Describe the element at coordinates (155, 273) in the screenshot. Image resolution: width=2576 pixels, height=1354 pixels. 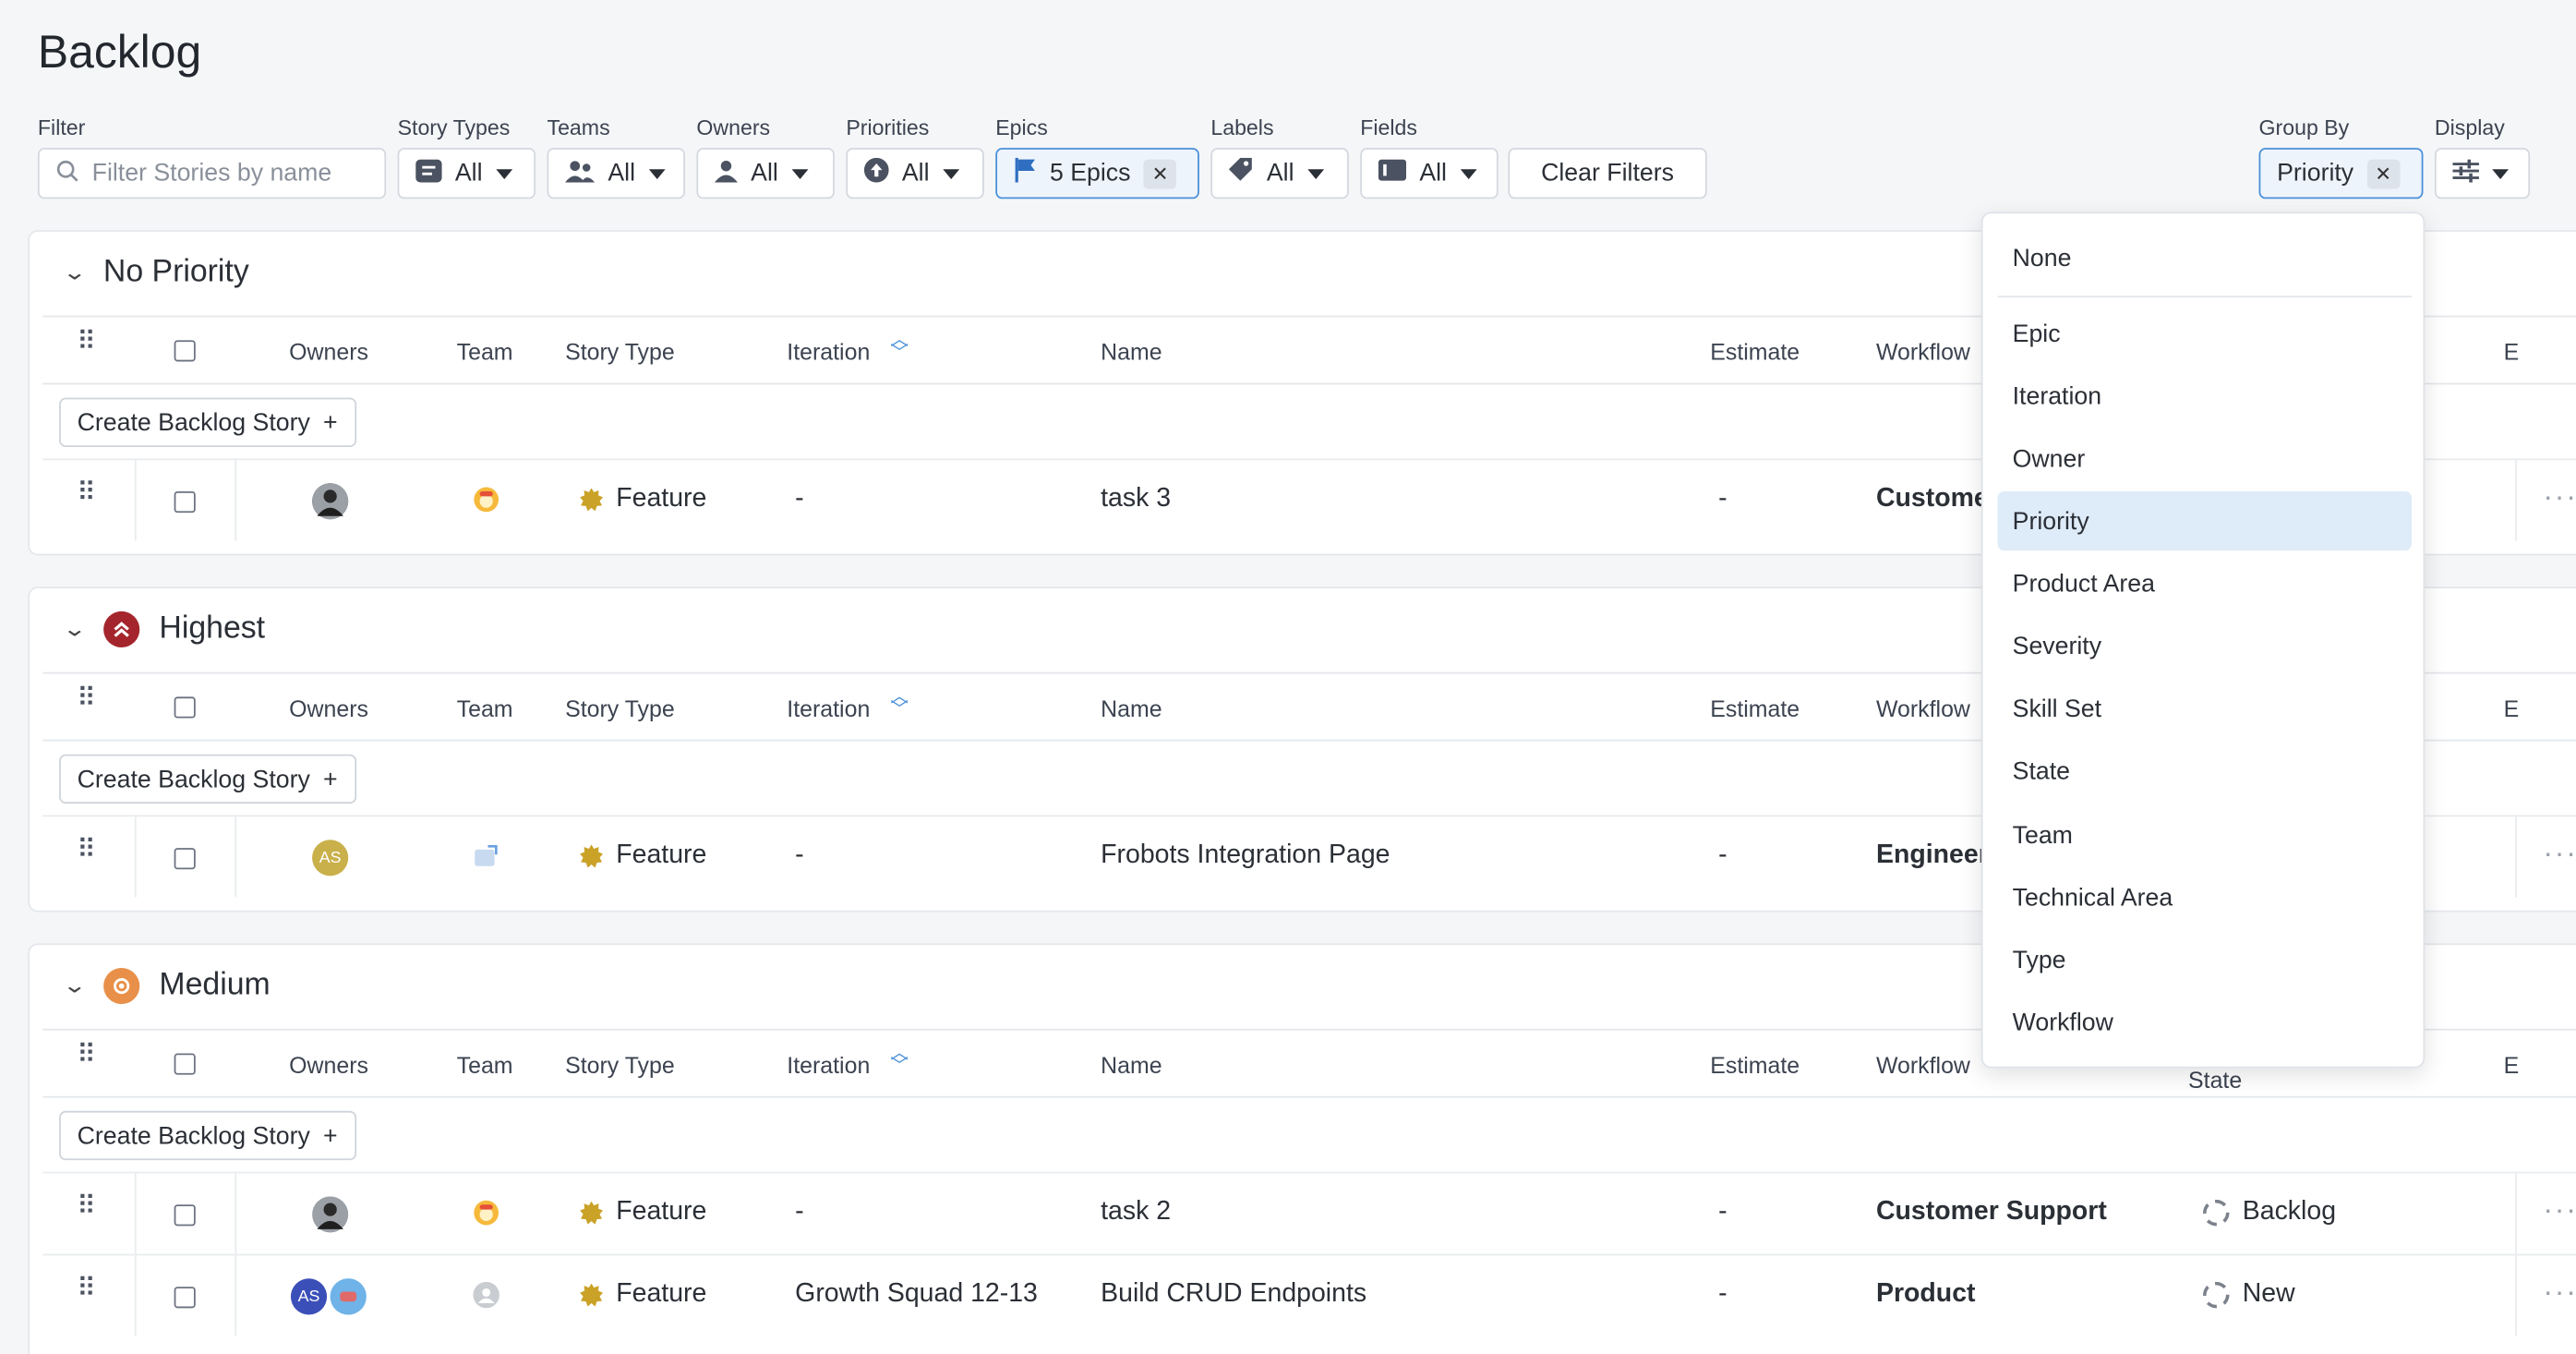
I see `group-header: ⌄ No Priority` at that location.